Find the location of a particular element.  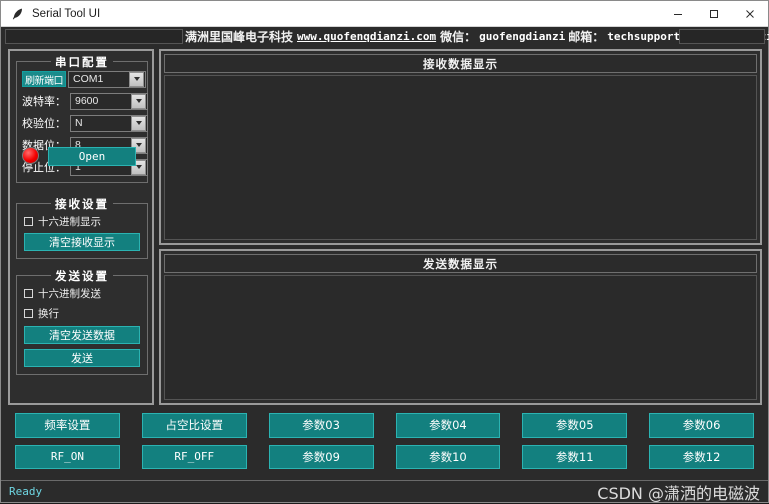

send-settings-group: 发送设置 十六进制发送 换行 清空发送数据 发送 is located at coordinates (82, 321).